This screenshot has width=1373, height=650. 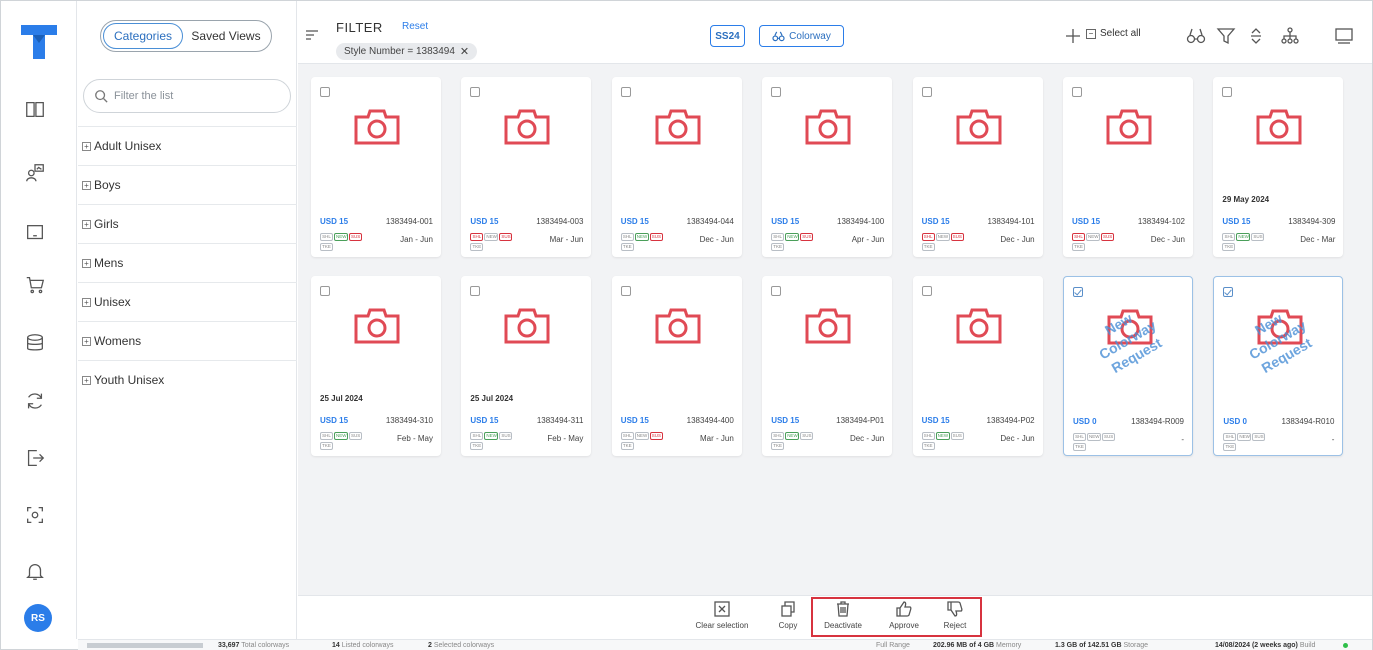 What do you see at coordinates (254, 645) in the screenshot?
I see `total-colorways-stat: 33,697 Total colorways` at bounding box center [254, 645].